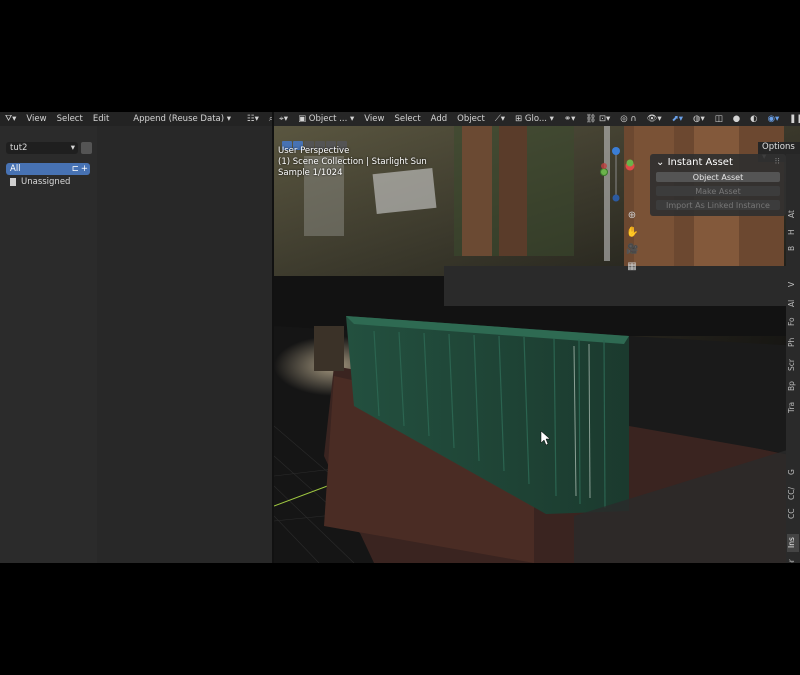  I want to click on file-icon, so click(13, 181).